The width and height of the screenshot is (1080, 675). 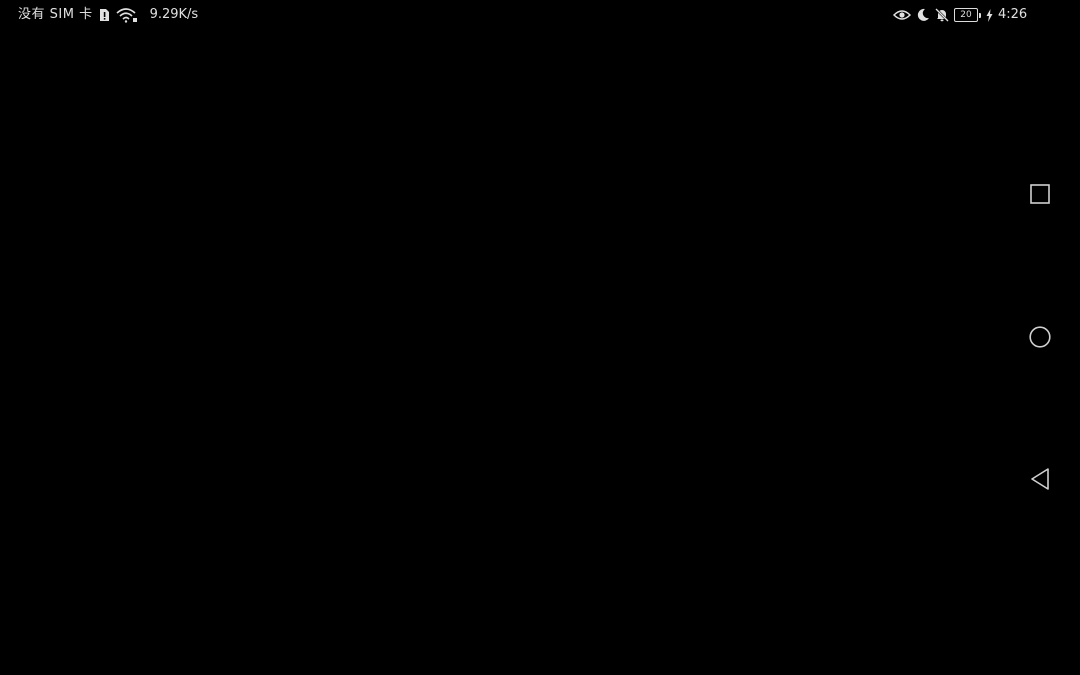 I want to click on sim-alert-icon, so click(x=104, y=15).